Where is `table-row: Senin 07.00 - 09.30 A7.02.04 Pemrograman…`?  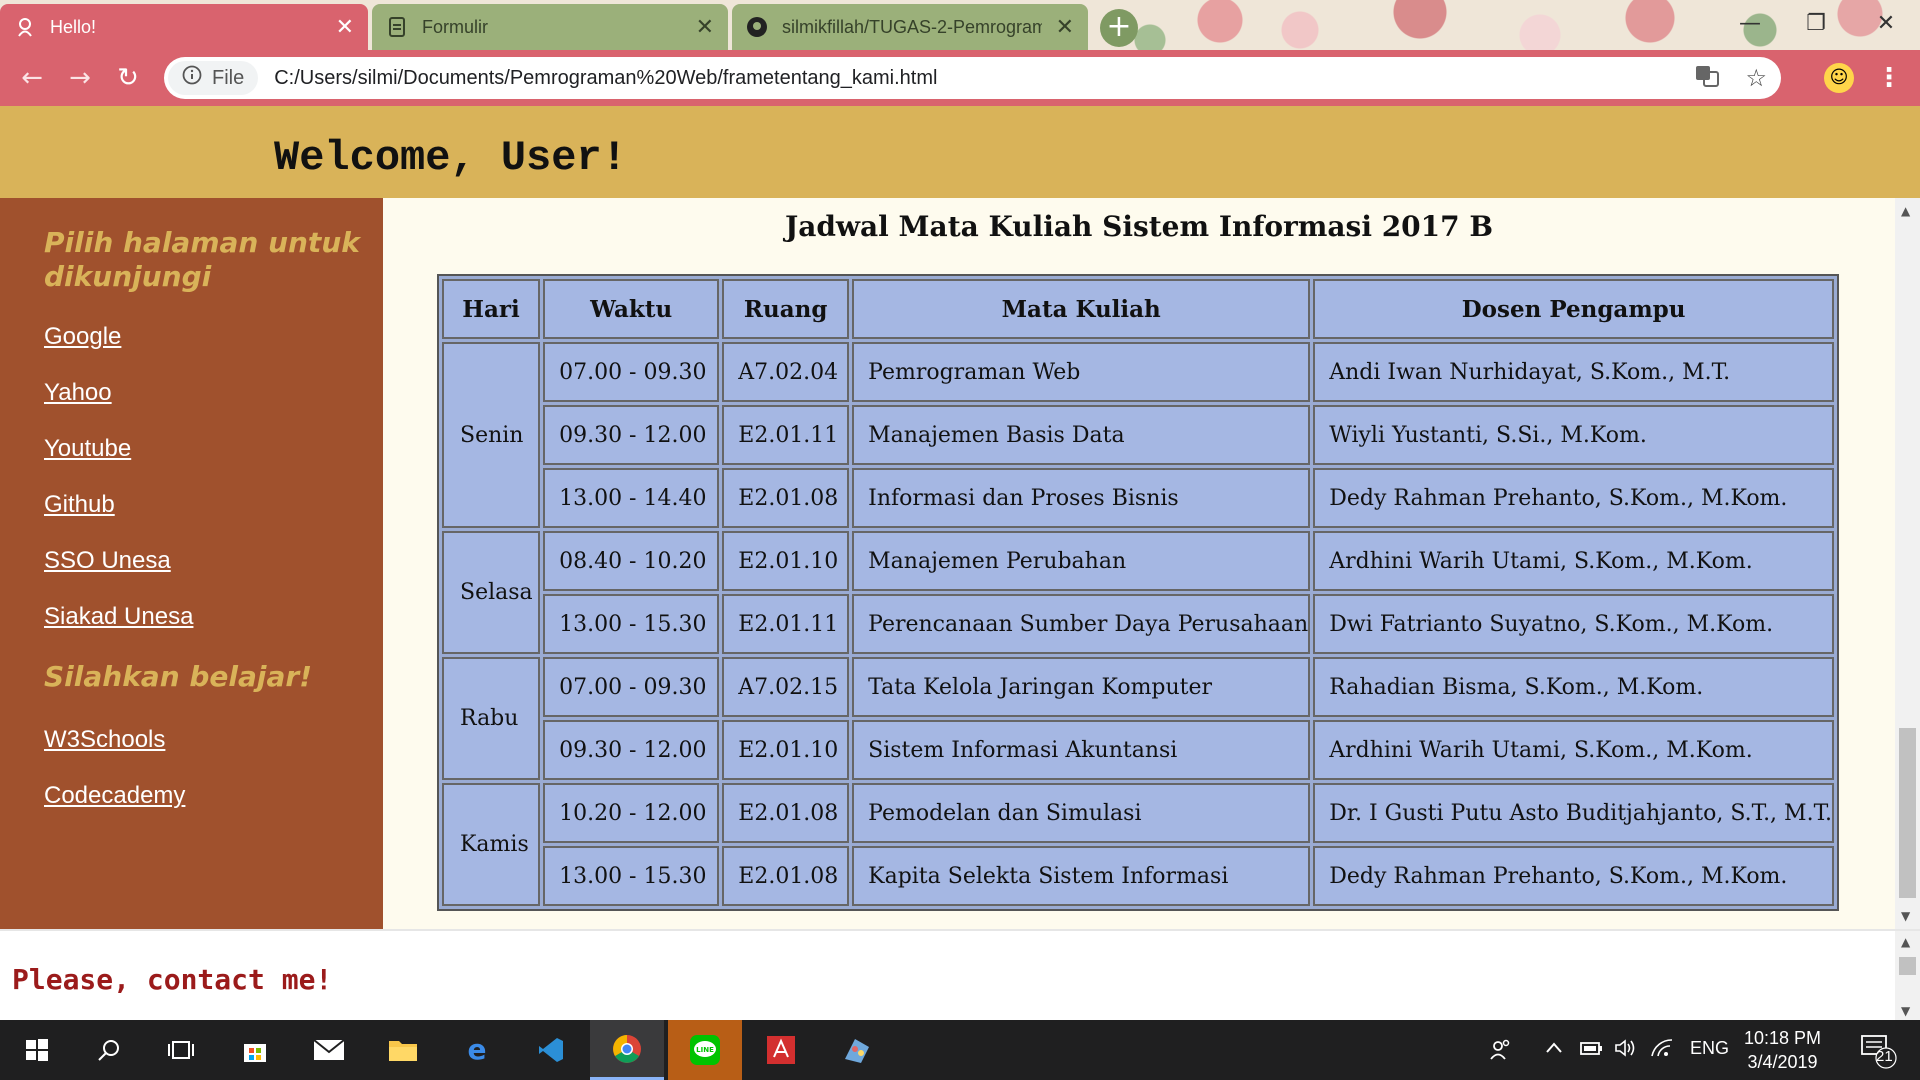 table-row: Senin 07.00 - 09.30 A7.02.04 Pemrograman… is located at coordinates (1138, 435).